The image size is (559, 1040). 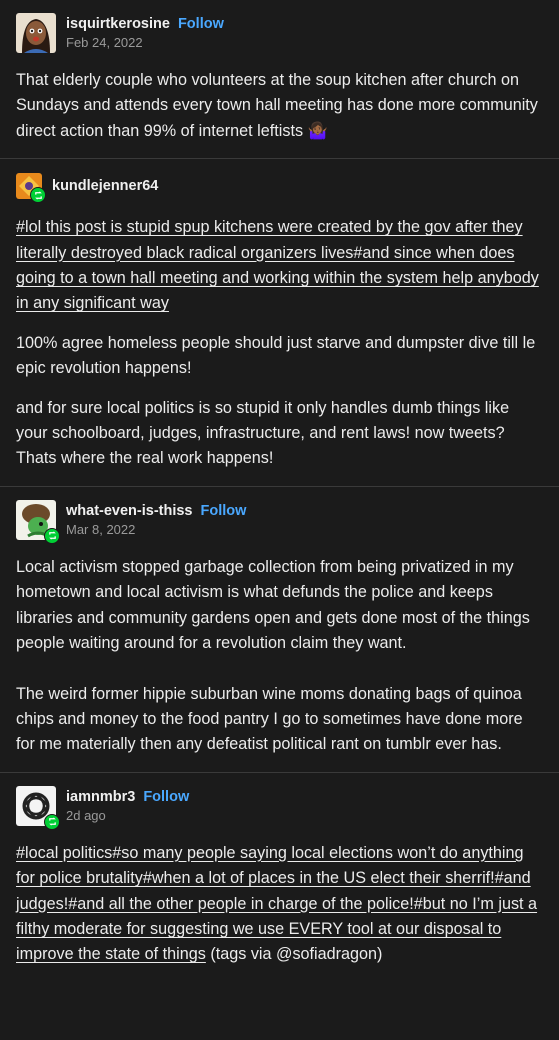 I want to click on post-meta: iamnmbr3 Follow 2d ago, so click(x=127, y=806).